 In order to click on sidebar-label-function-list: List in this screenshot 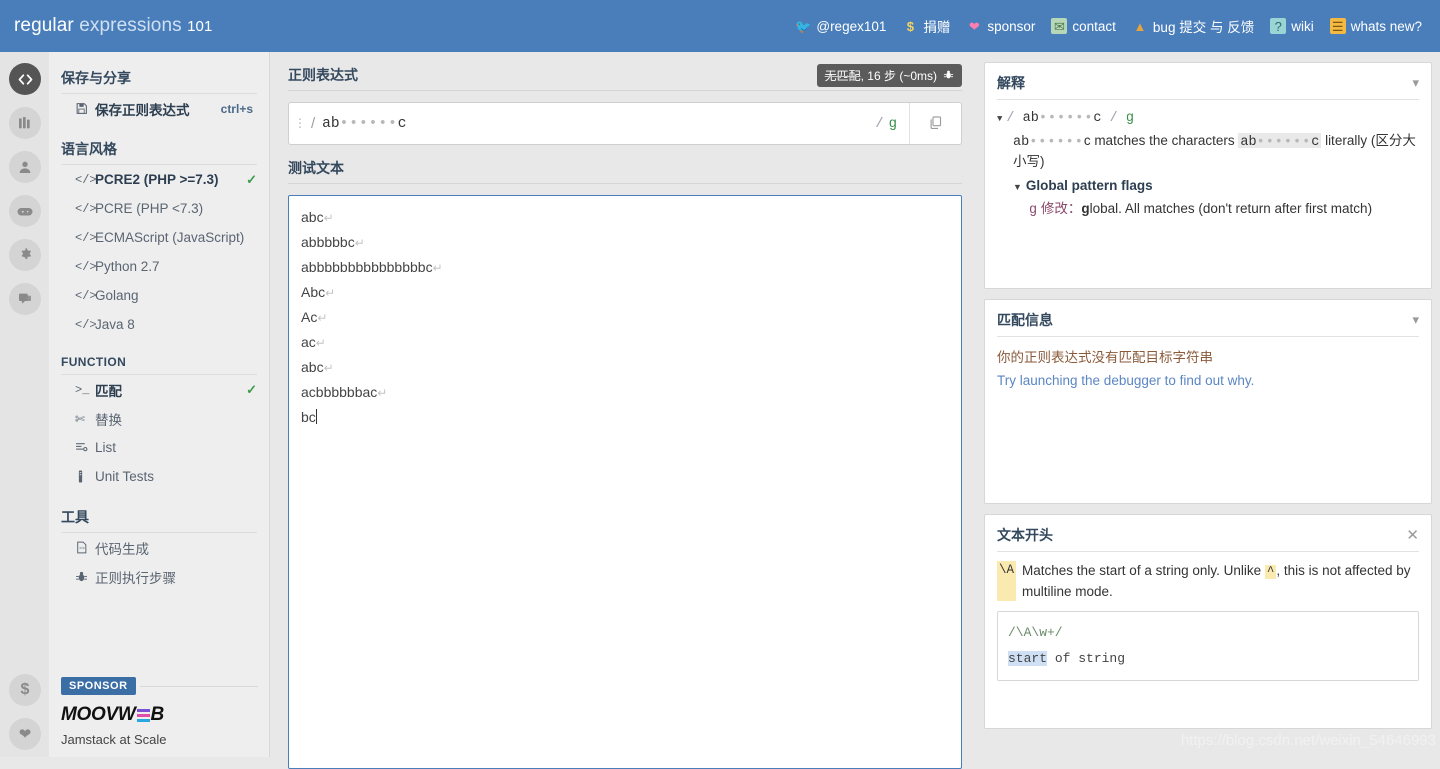, I will do `click(176, 447)`.